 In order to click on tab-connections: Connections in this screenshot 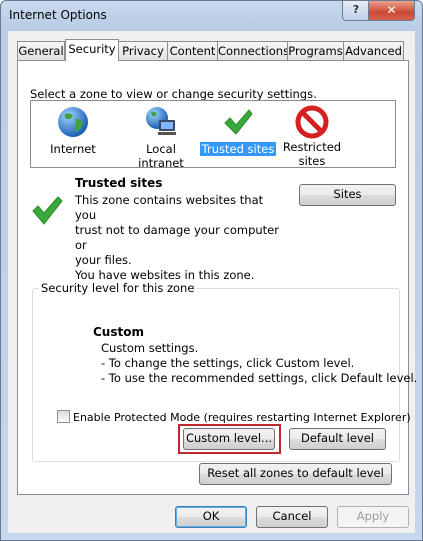, I will do `click(253, 50)`.